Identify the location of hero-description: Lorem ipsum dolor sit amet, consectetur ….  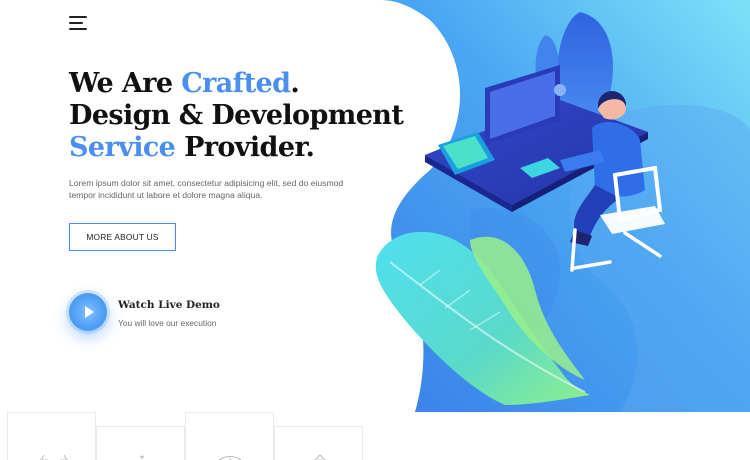
(206, 189).